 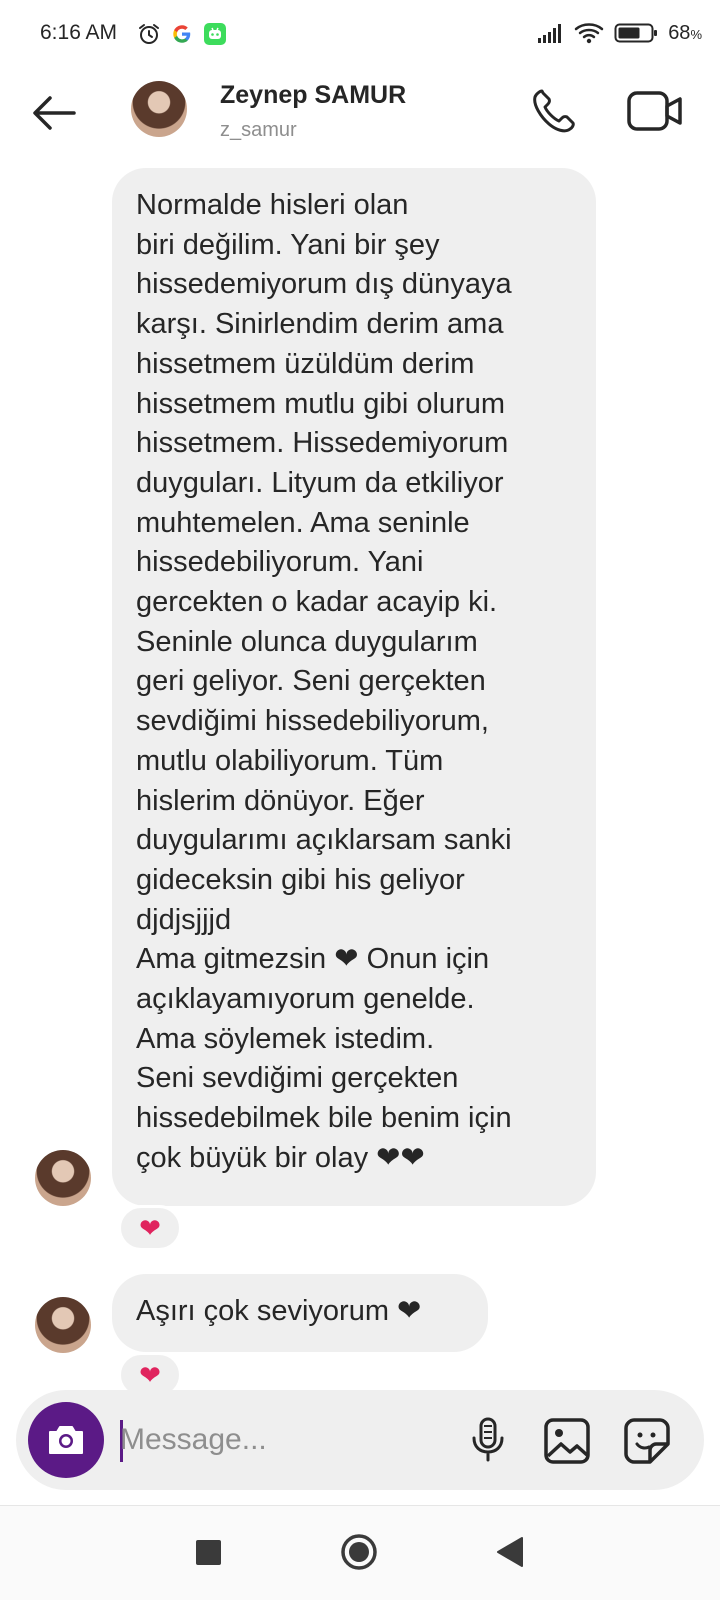 I want to click on battery-icon, so click(x=636, y=33).